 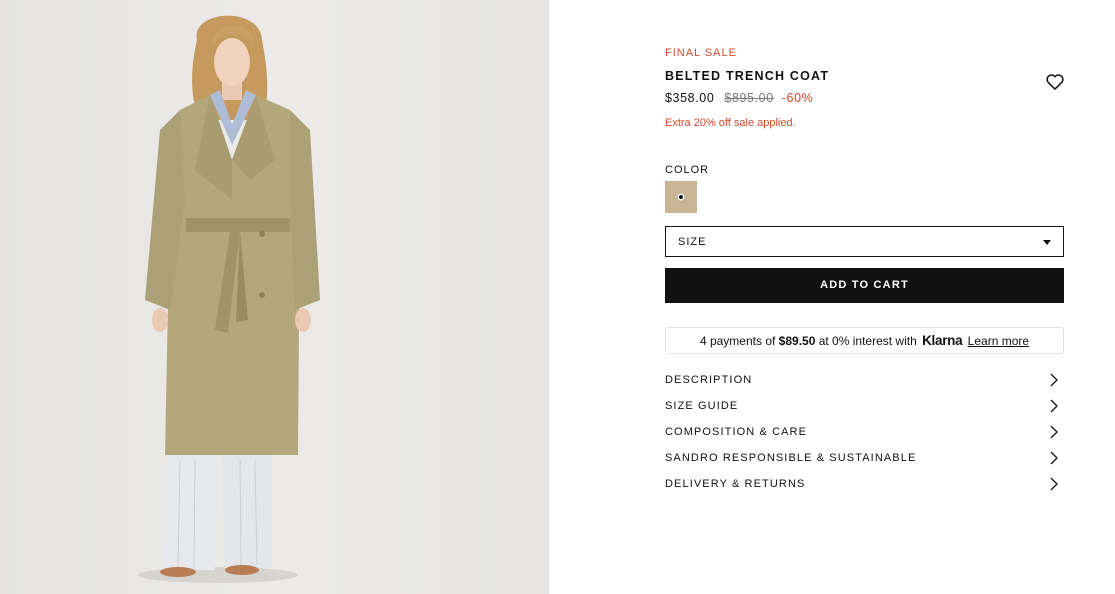 What do you see at coordinates (864, 406) in the screenshot?
I see `accordion-size-guide: SIZE GUIDE` at bounding box center [864, 406].